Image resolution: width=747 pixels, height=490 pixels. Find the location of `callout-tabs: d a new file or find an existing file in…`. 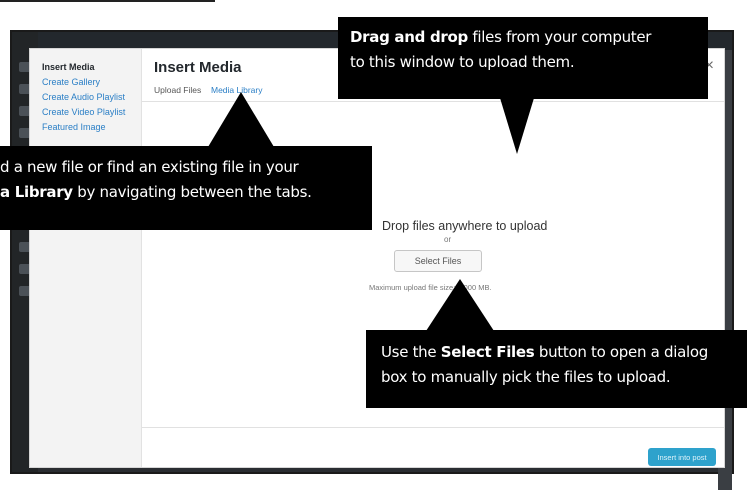

callout-tabs: d a new file or find an existing file in… is located at coordinates (186, 188).